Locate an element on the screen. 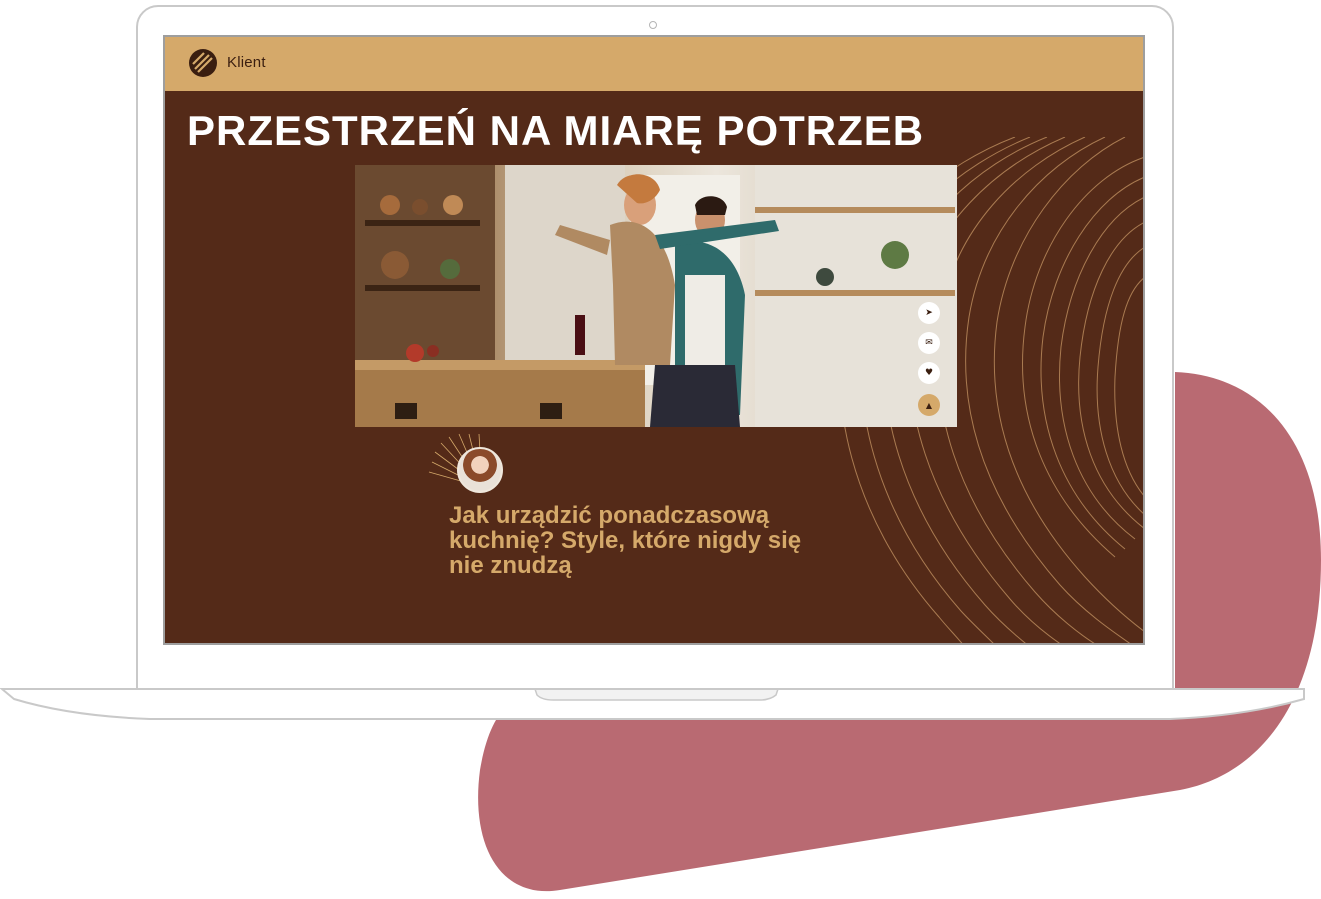 This screenshot has width=1321, height=899. hero-photo is located at coordinates (656, 296).